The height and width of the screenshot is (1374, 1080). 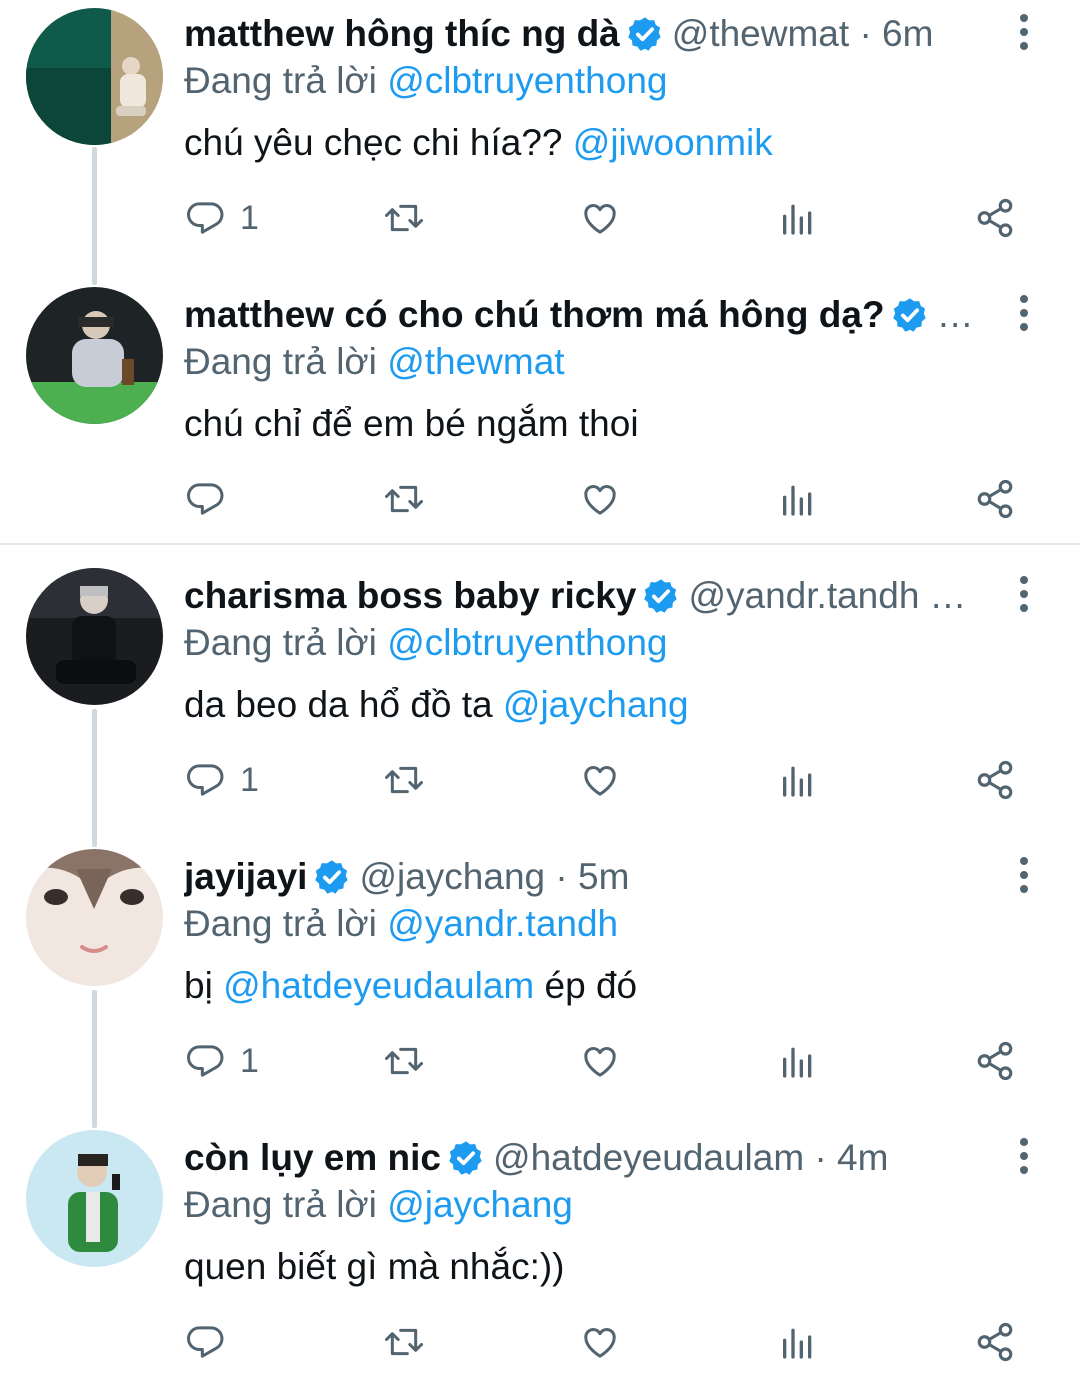 I want to click on handle-and-time: @yandr.tandh, so click(x=803, y=596).